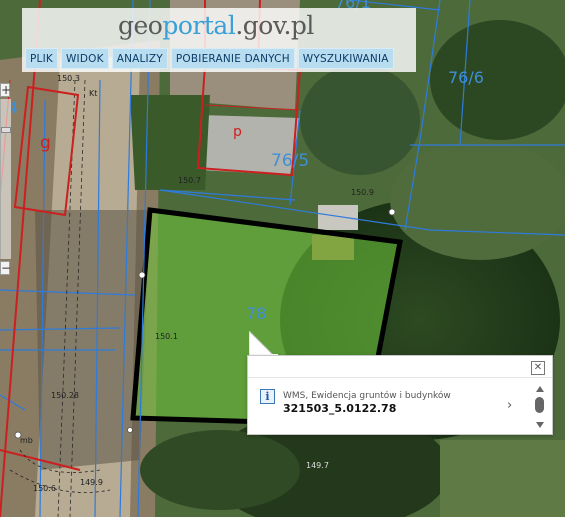 The height and width of the screenshot is (517, 565). Describe the element at coordinates (540, 425) in the screenshot. I see `scroll-down-icon` at that location.